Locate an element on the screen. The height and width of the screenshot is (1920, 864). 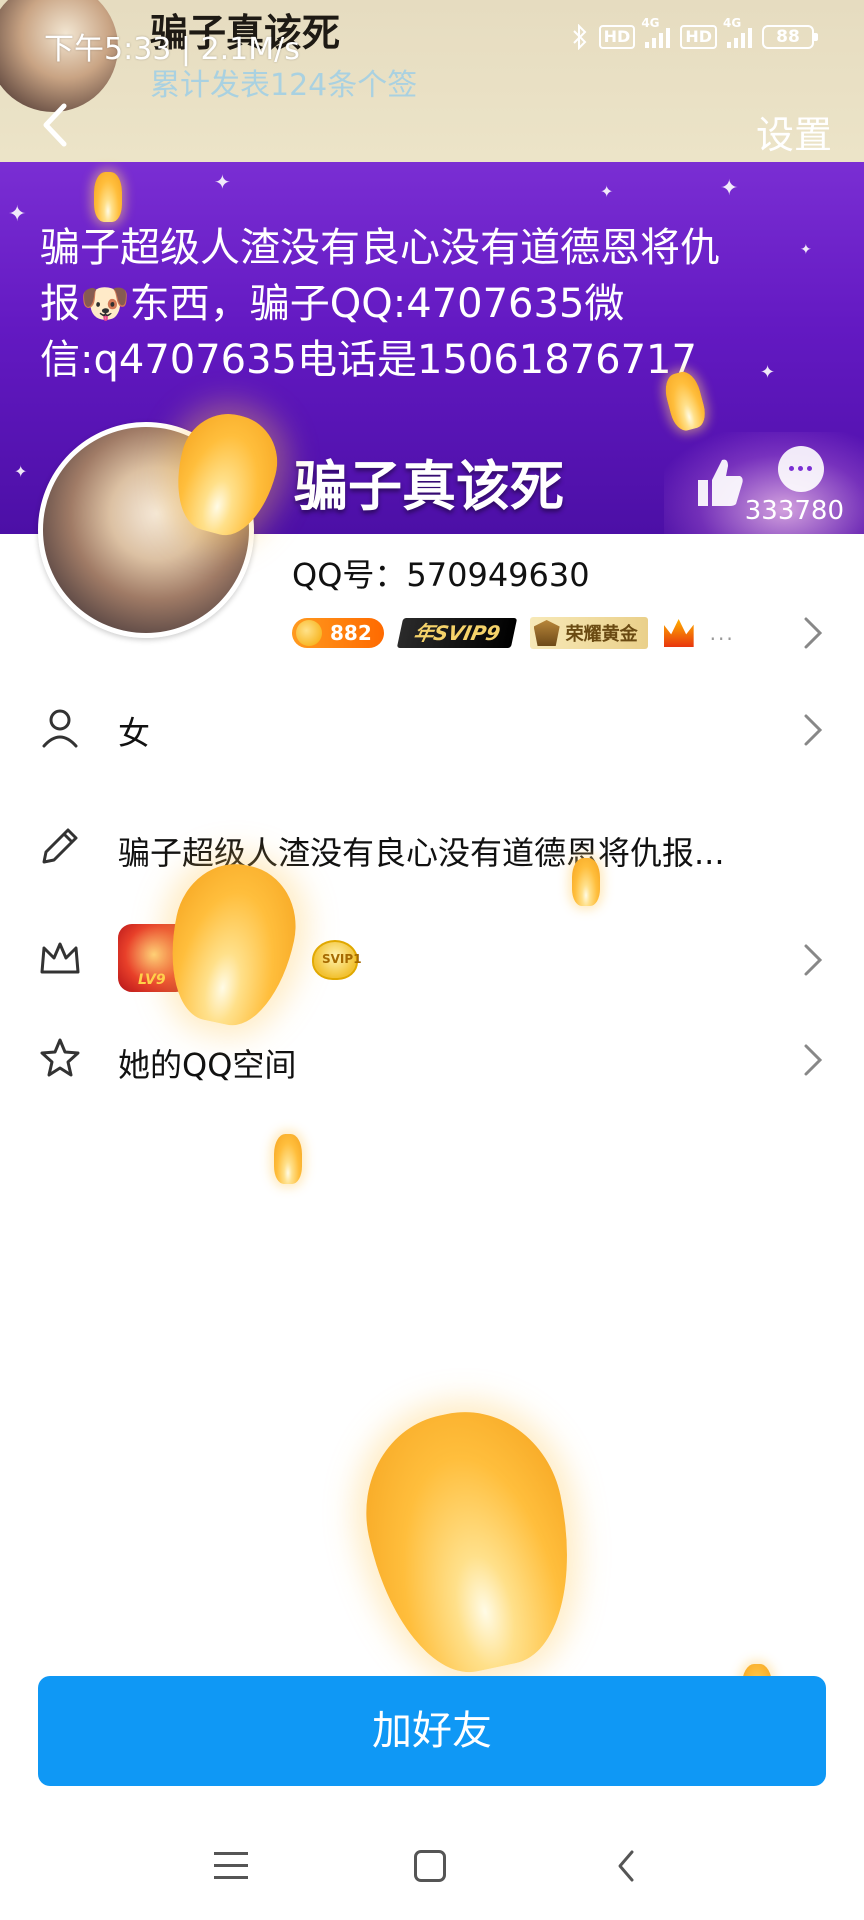
star-icon is located at coordinates (60, 1057).